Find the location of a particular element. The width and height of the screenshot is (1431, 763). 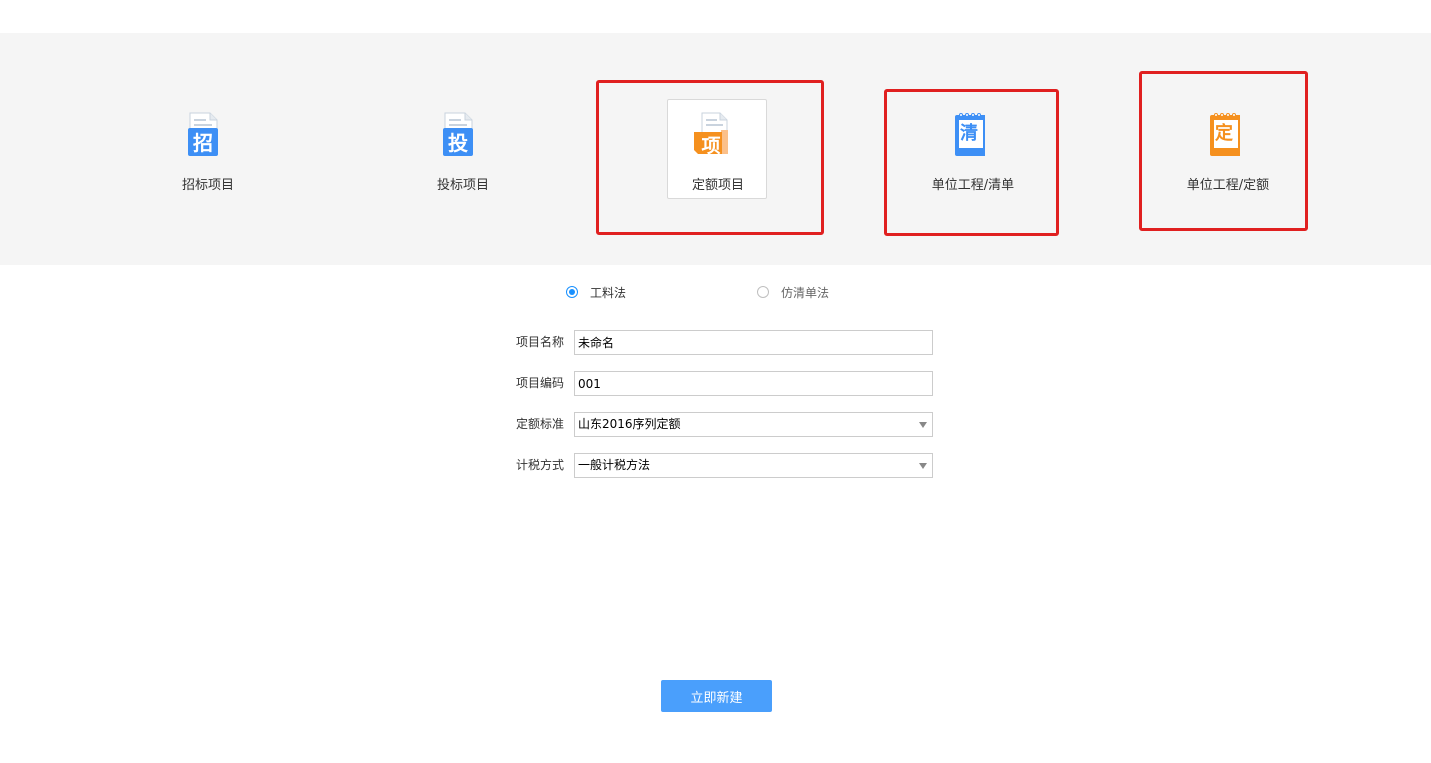

bill-of-quantities-icon-glyph: 清 is located at coordinates (969, 133).